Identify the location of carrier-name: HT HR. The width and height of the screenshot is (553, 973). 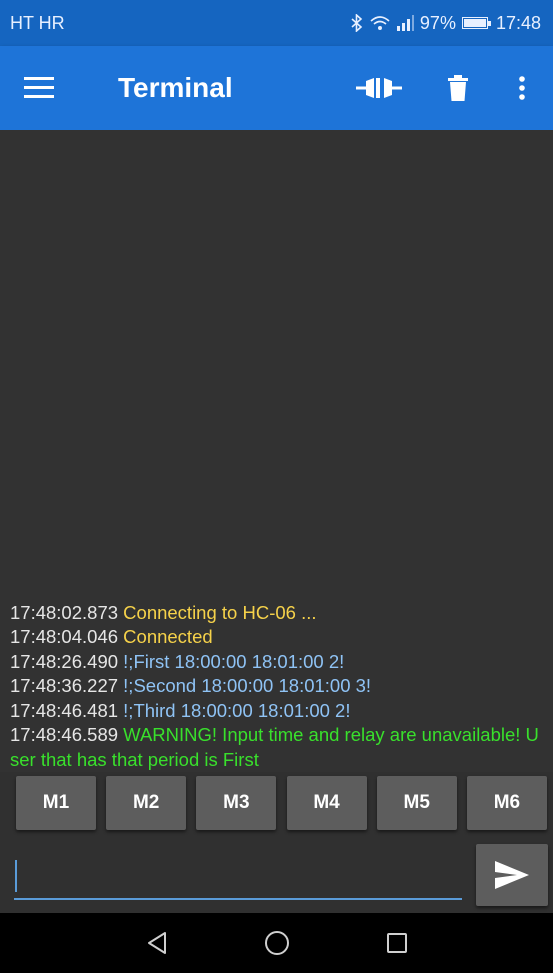
(37, 22).